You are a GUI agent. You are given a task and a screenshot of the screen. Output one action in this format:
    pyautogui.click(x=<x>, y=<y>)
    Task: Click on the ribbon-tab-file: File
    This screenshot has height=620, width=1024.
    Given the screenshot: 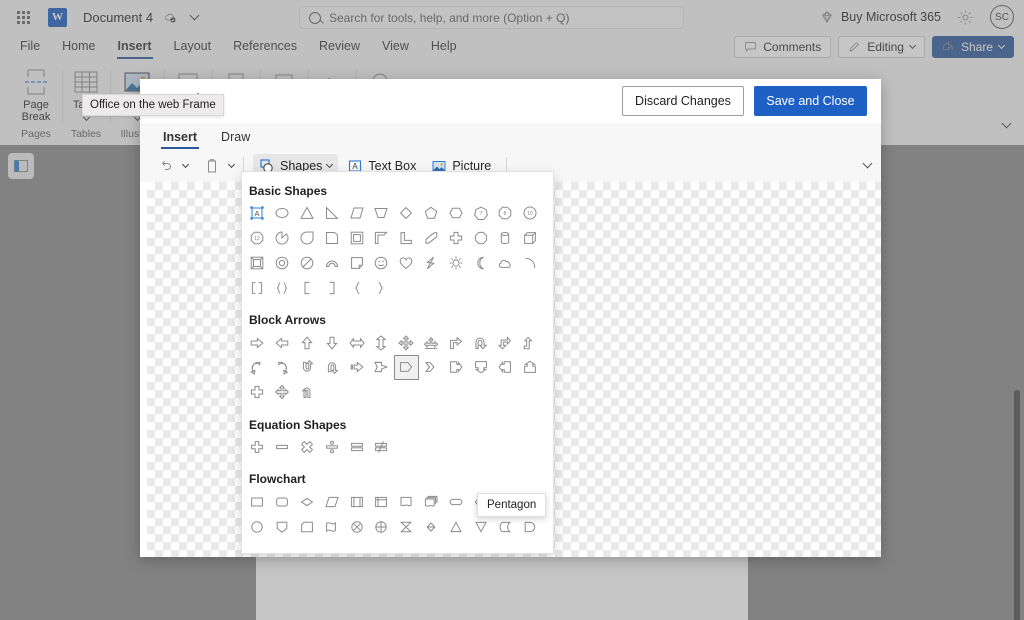 What is the action you would take?
    pyautogui.click(x=30, y=46)
    